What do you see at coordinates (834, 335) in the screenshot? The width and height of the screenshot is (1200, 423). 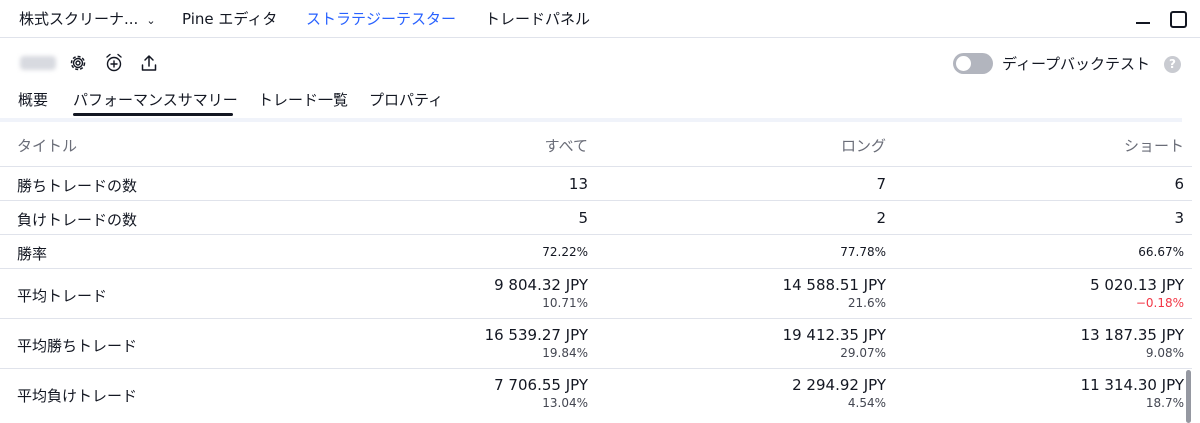 I see `cell-long-value: 19 412.35 JPY` at bounding box center [834, 335].